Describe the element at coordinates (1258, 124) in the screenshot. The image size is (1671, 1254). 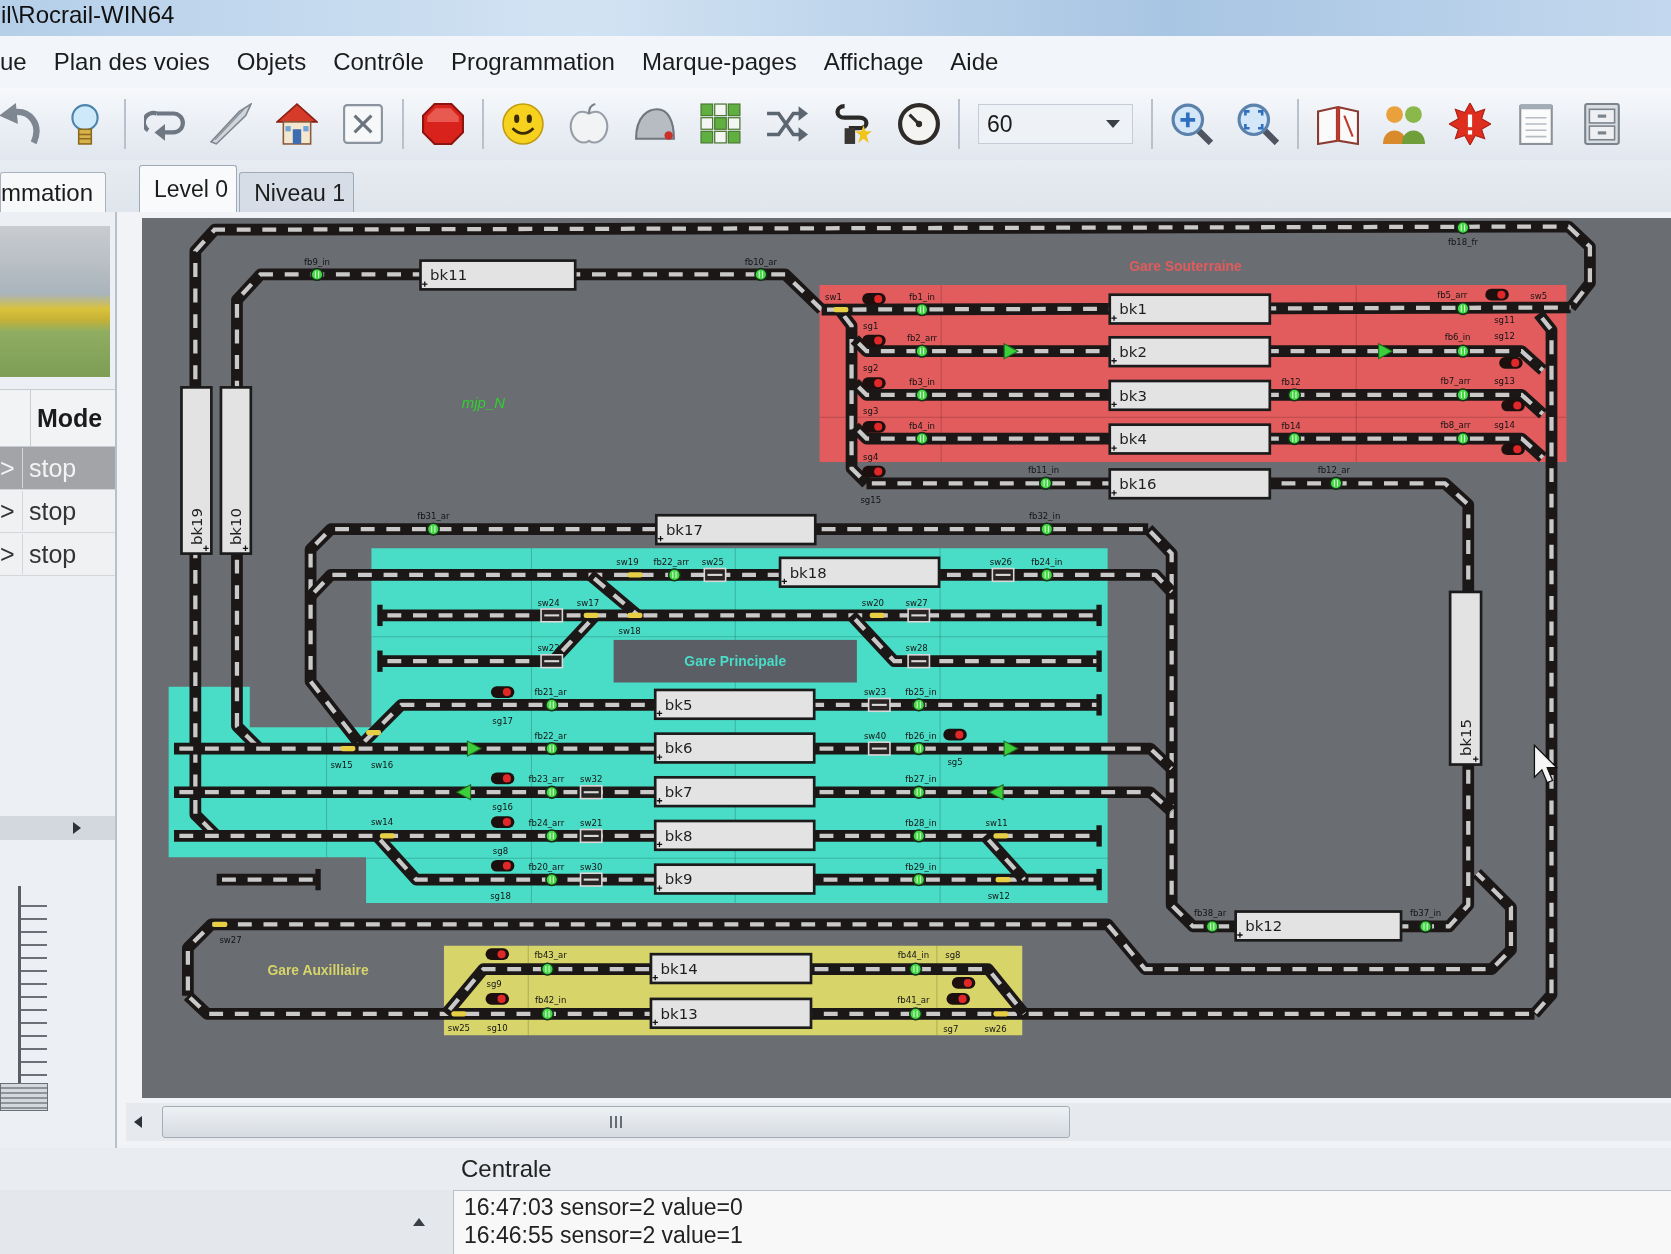
I see `zoom-fit-icon` at that location.